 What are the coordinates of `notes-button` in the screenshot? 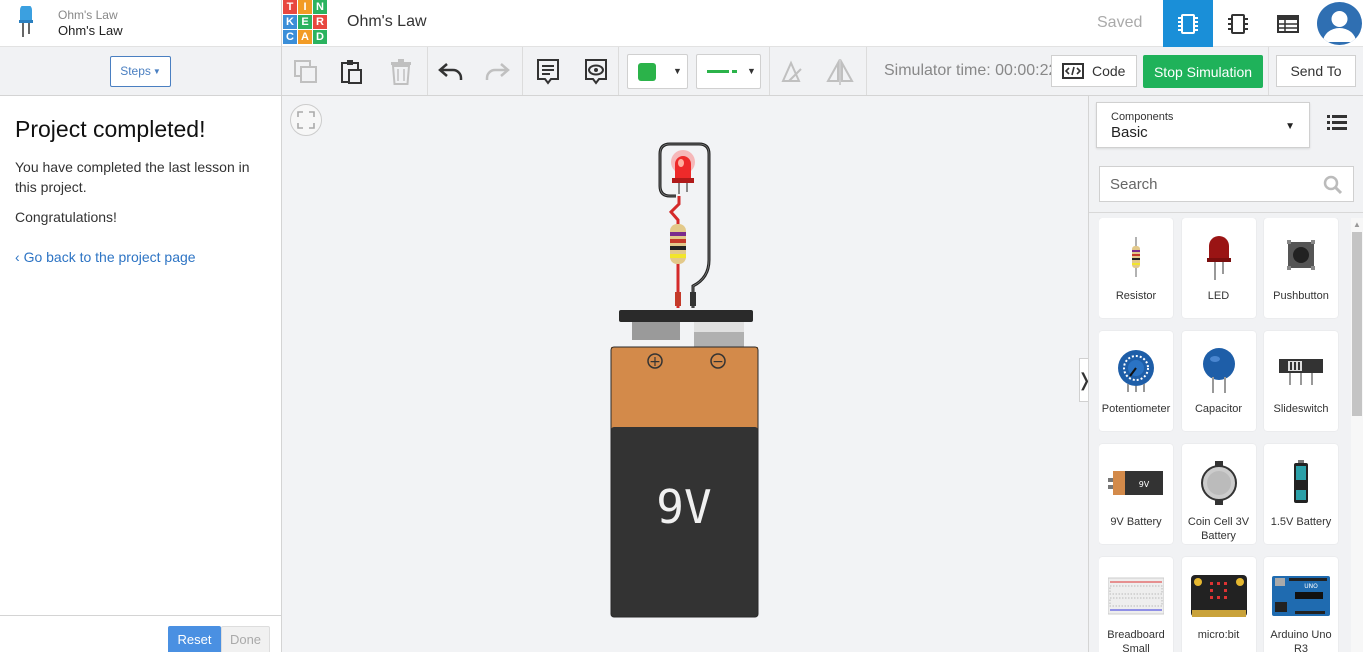 It's located at (548, 72).